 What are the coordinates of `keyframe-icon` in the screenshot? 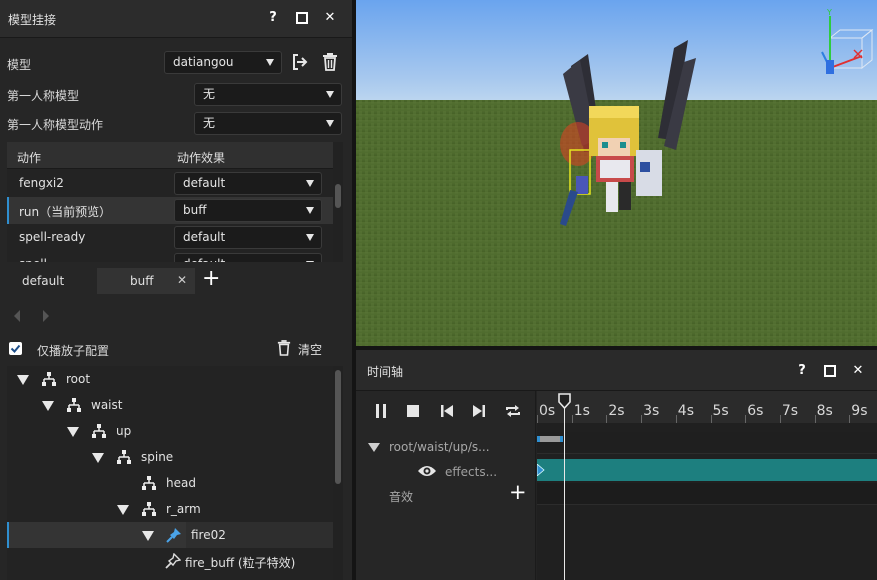 It's located at (541, 470).